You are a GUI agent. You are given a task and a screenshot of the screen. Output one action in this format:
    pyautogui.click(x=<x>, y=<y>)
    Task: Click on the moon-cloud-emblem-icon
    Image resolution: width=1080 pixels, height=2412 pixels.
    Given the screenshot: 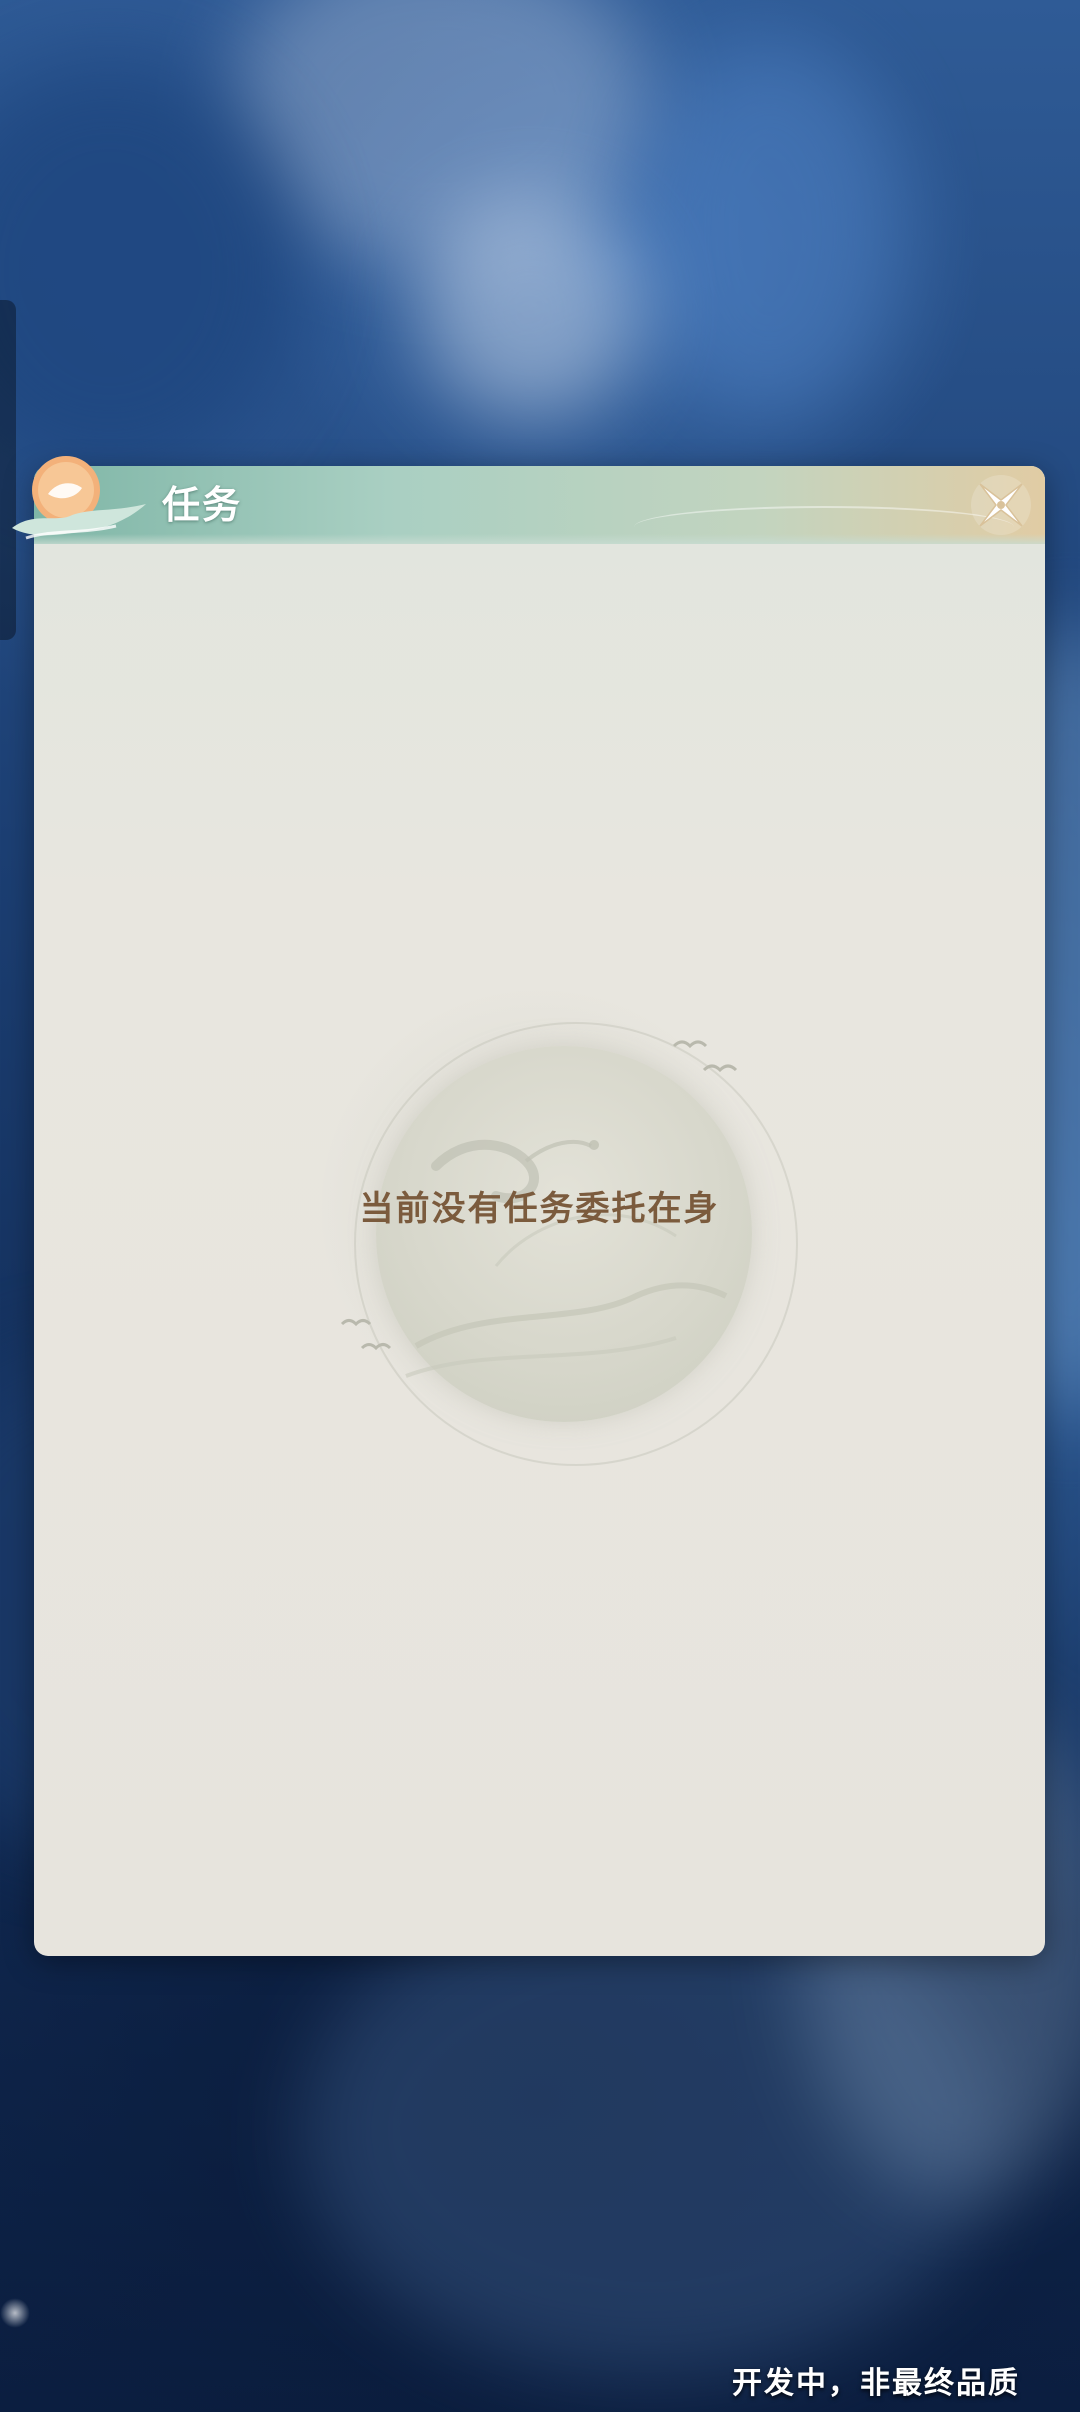 What is the action you would take?
    pyautogui.click(x=79, y=498)
    